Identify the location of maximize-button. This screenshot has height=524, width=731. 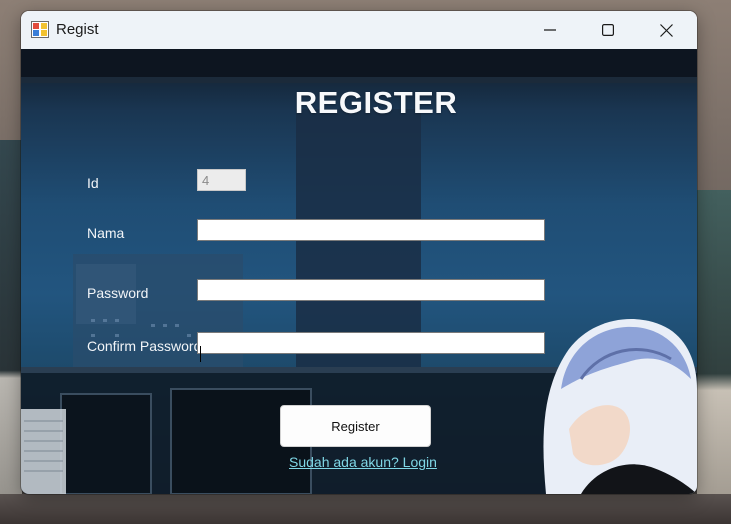
(608, 30).